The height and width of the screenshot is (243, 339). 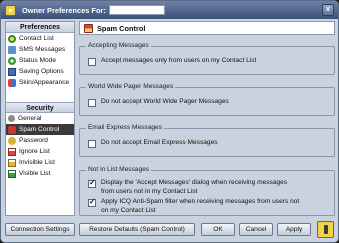 What do you see at coordinates (40, 107) in the screenshot?
I see `security-heading: Security` at bounding box center [40, 107].